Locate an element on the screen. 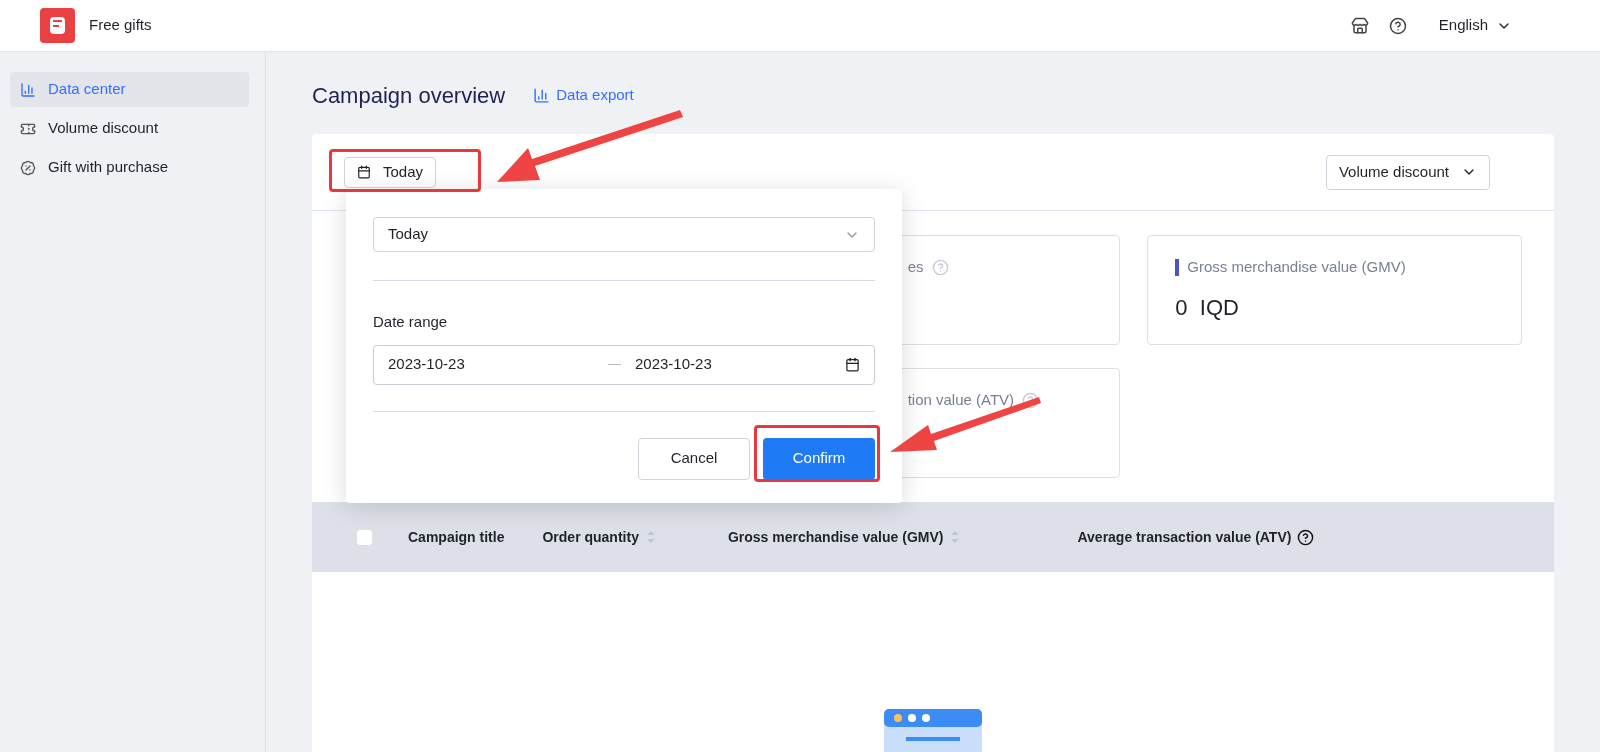 The image size is (1600, 752). date-filter-button: Today is located at coordinates (390, 172).